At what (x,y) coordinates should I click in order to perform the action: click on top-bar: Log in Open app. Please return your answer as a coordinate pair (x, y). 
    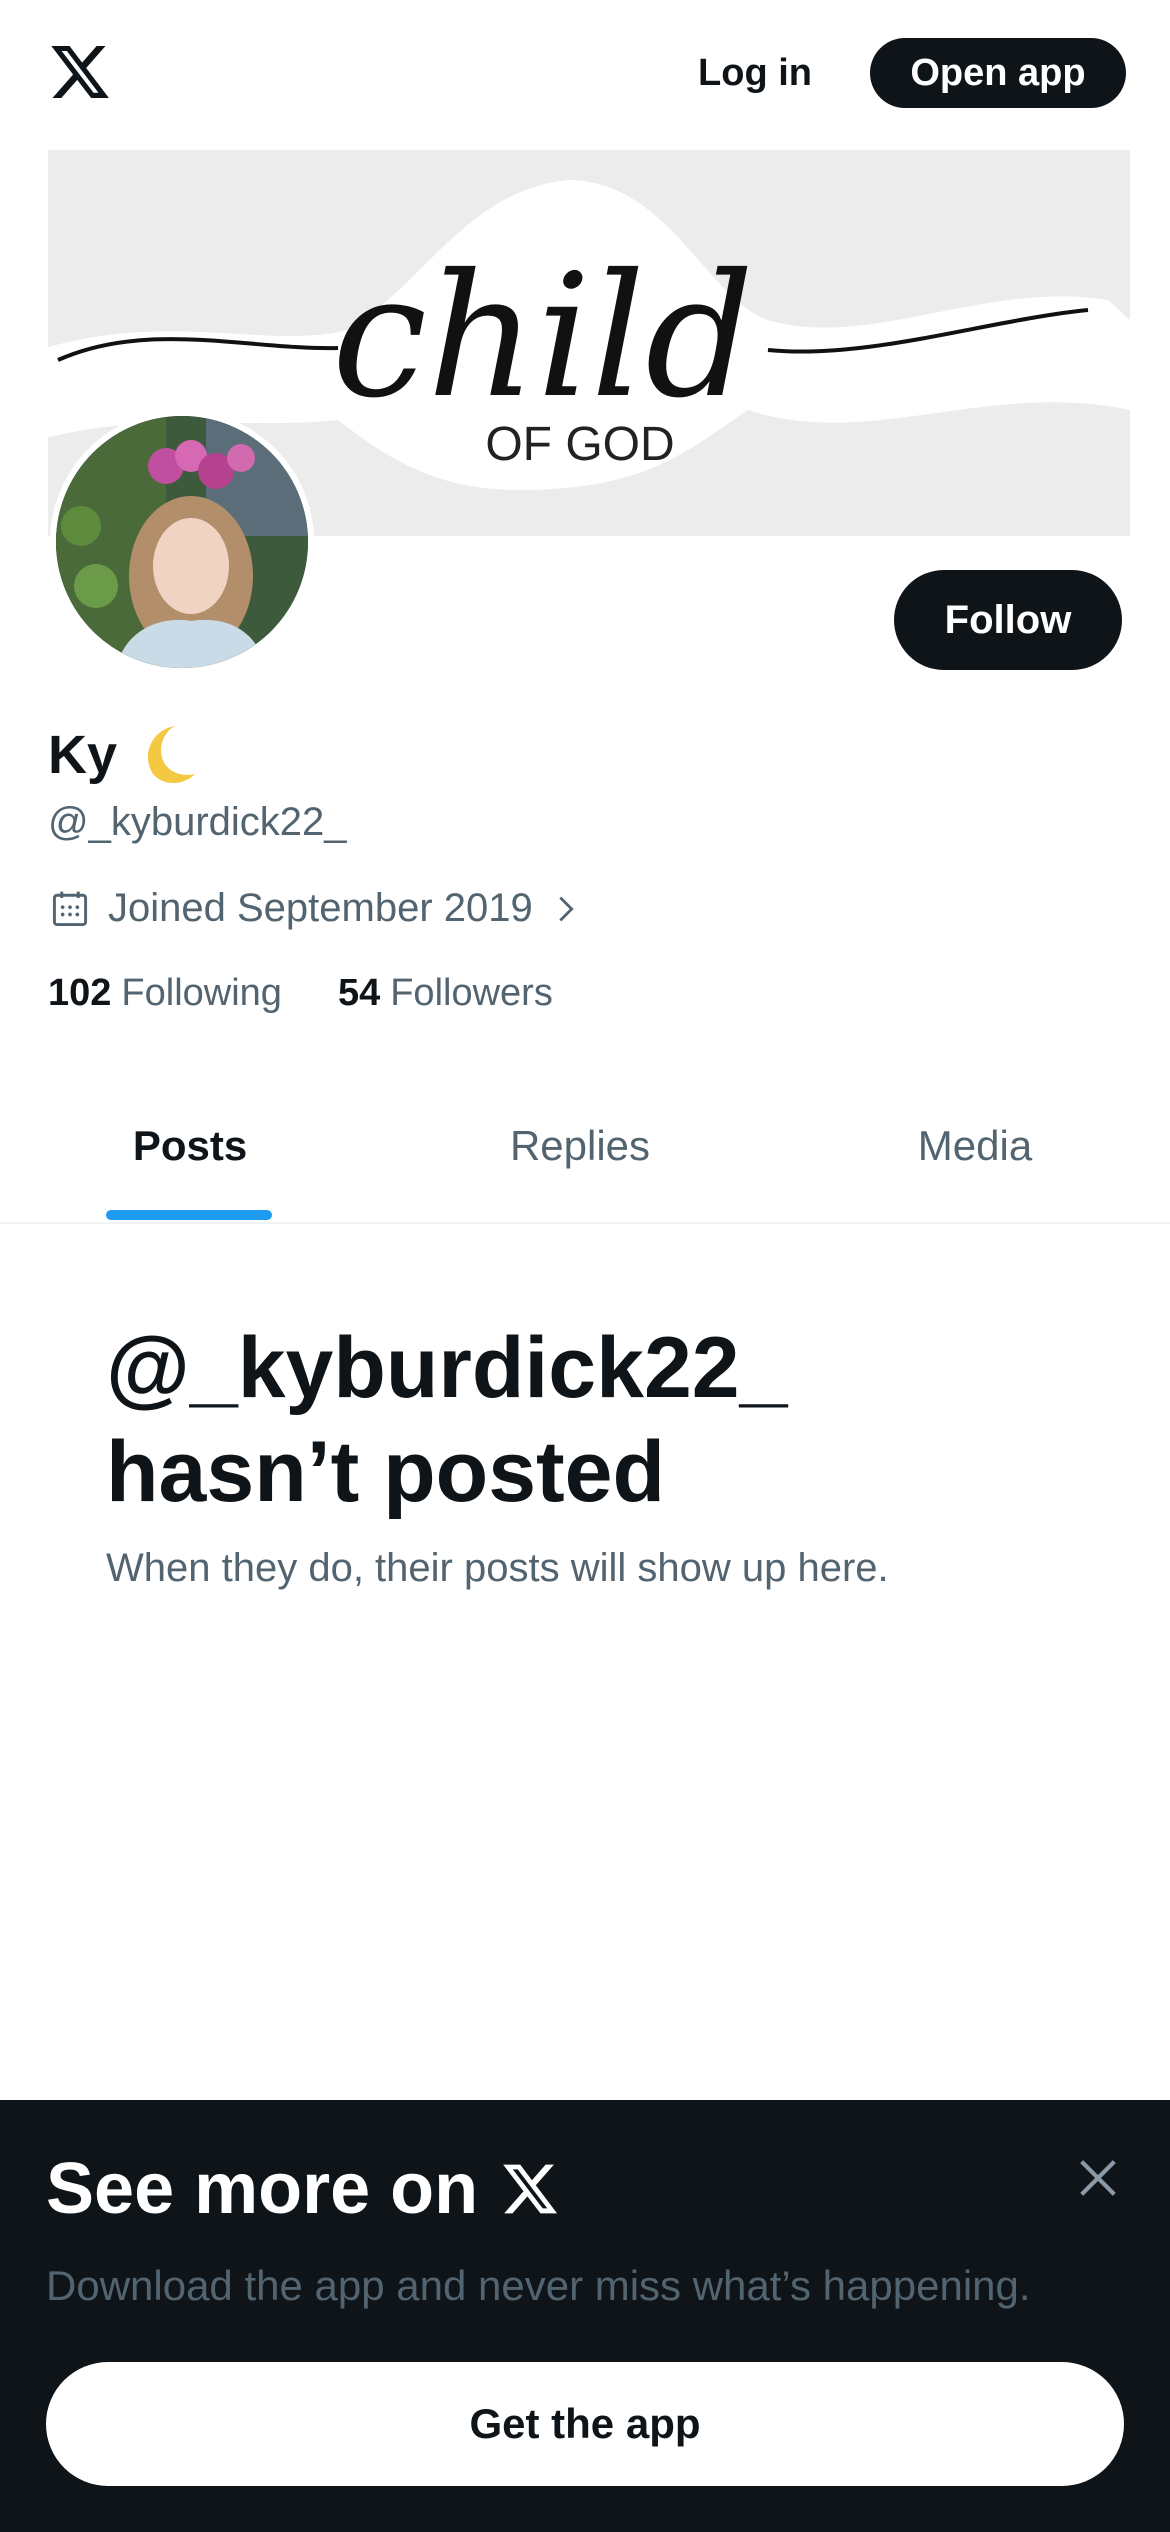
    Looking at the image, I should click on (585, 75).